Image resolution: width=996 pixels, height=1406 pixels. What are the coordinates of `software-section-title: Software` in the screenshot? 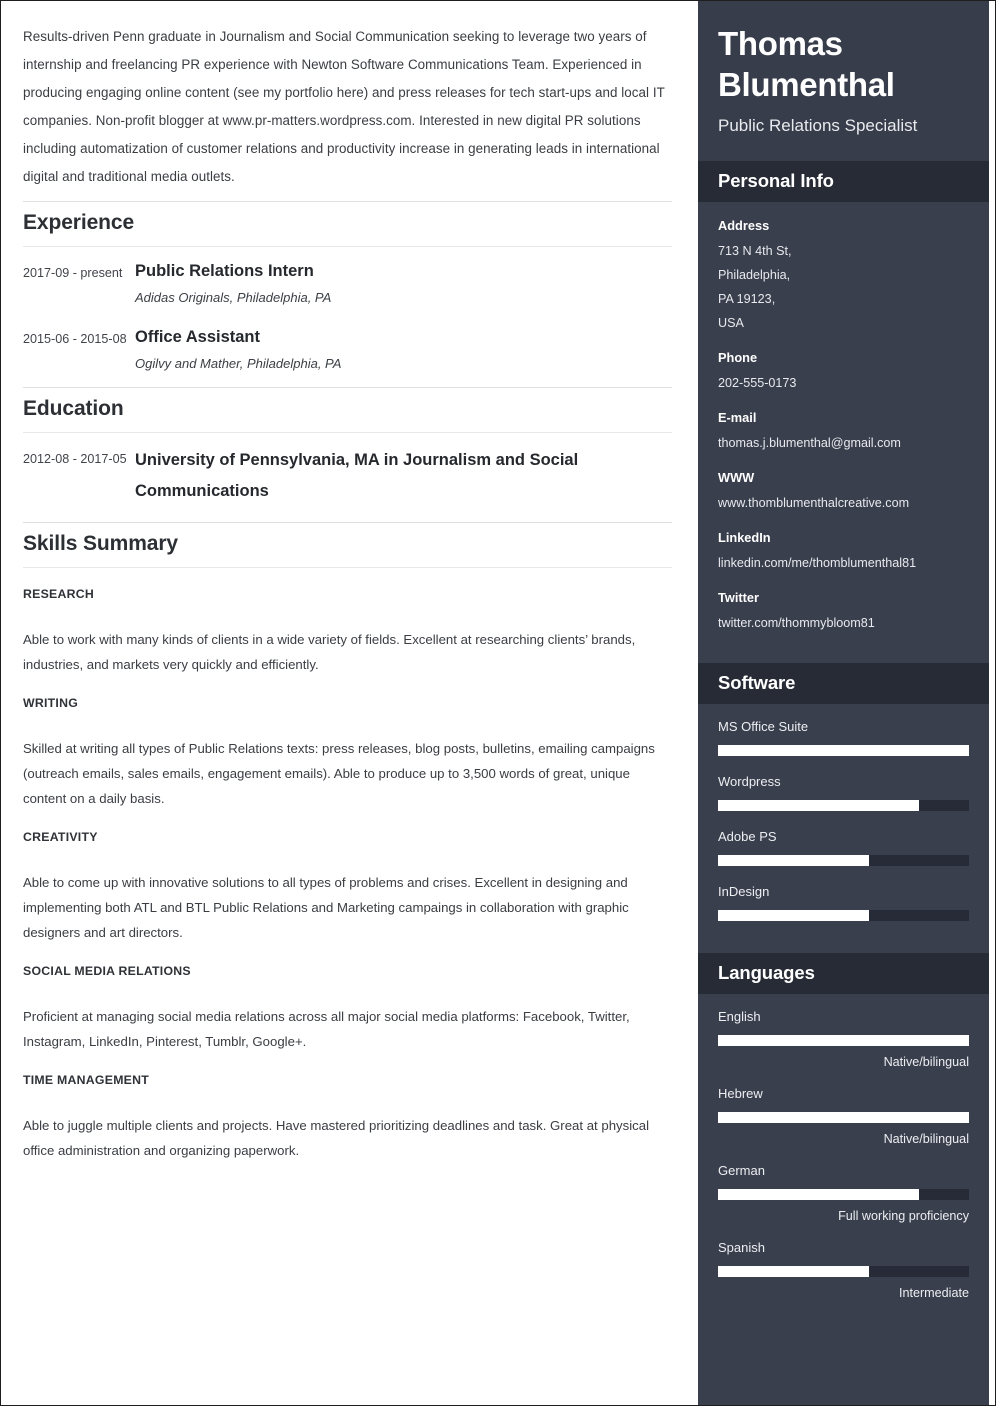 It's located at (843, 683).